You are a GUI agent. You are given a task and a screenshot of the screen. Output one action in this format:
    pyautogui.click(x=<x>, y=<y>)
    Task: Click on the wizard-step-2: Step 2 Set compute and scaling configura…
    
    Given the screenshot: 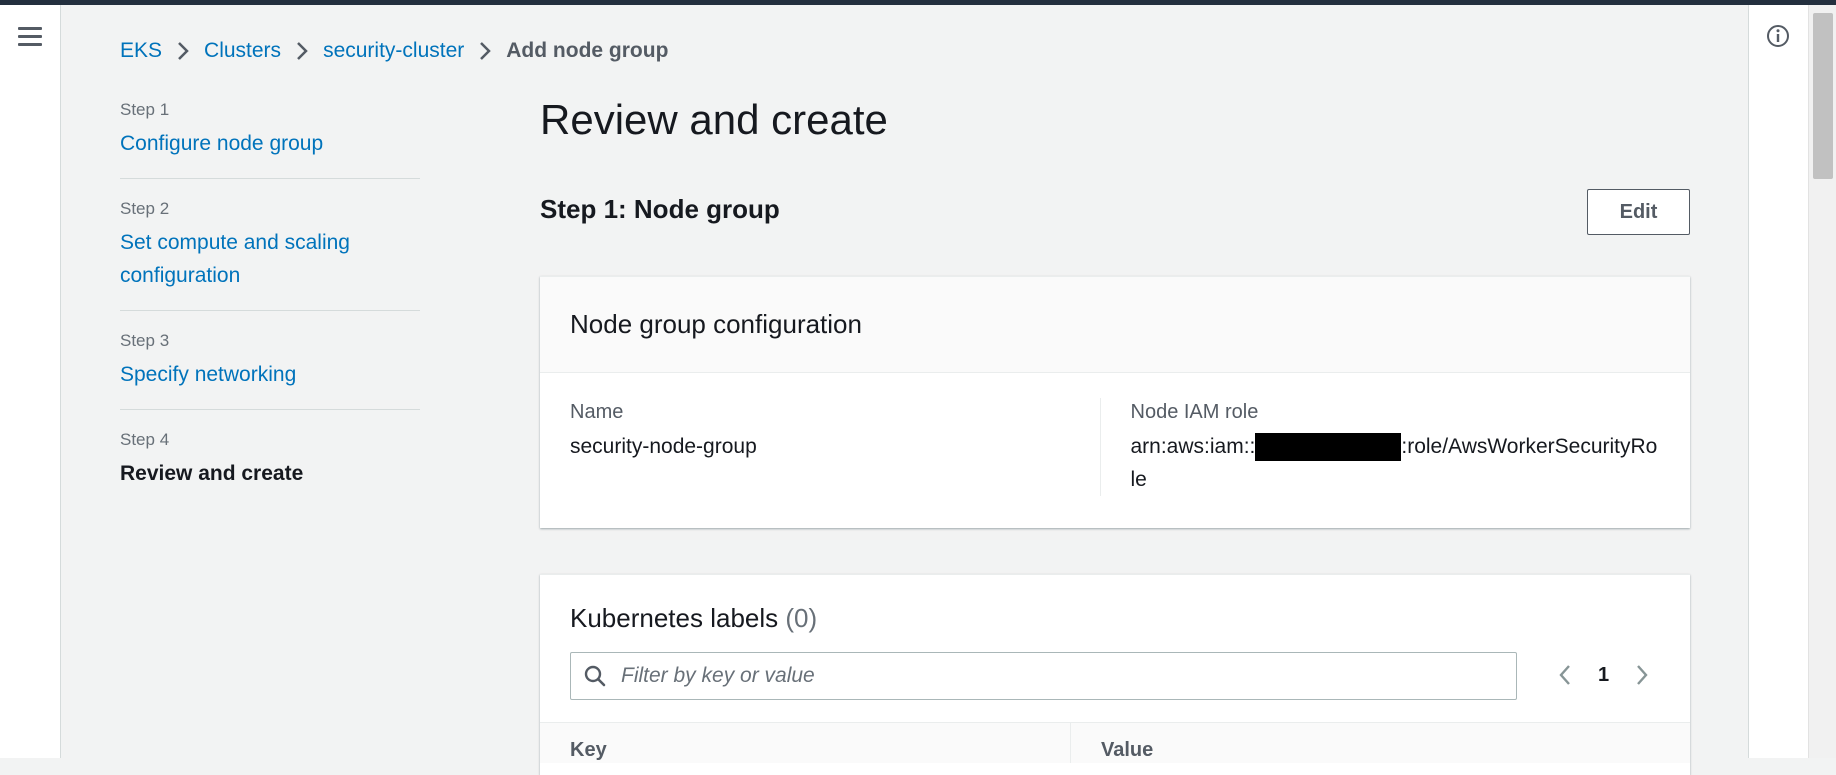 What is the action you would take?
    pyautogui.click(x=270, y=254)
    